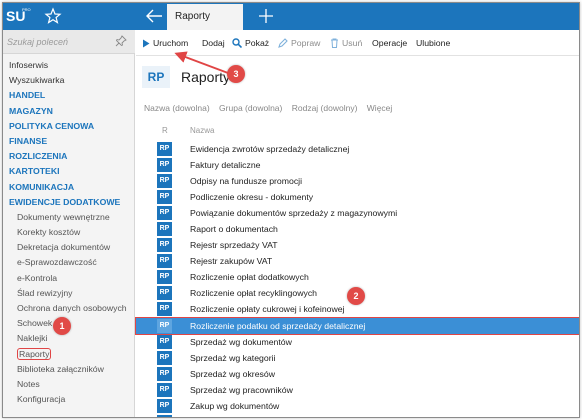 The height and width of the screenshot is (420, 582). Describe the element at coordinates (69, 65) in the screenshot. I see `sidebar-item: Infoserwis` at that location.